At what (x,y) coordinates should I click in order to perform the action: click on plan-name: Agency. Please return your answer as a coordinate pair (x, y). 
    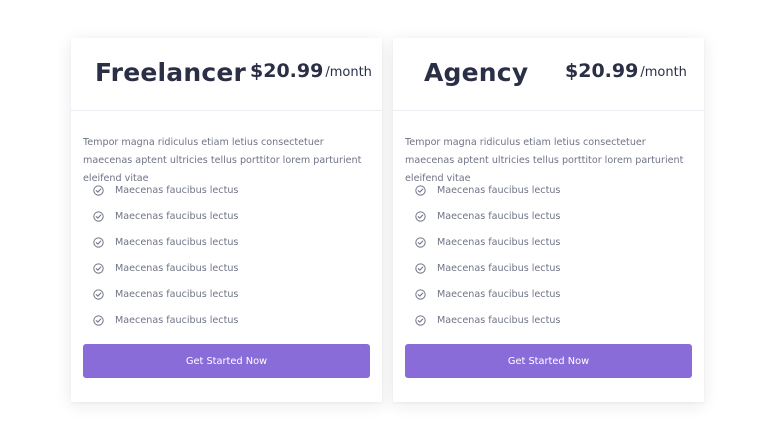
    Looking at the image, I should click on (476, 72).